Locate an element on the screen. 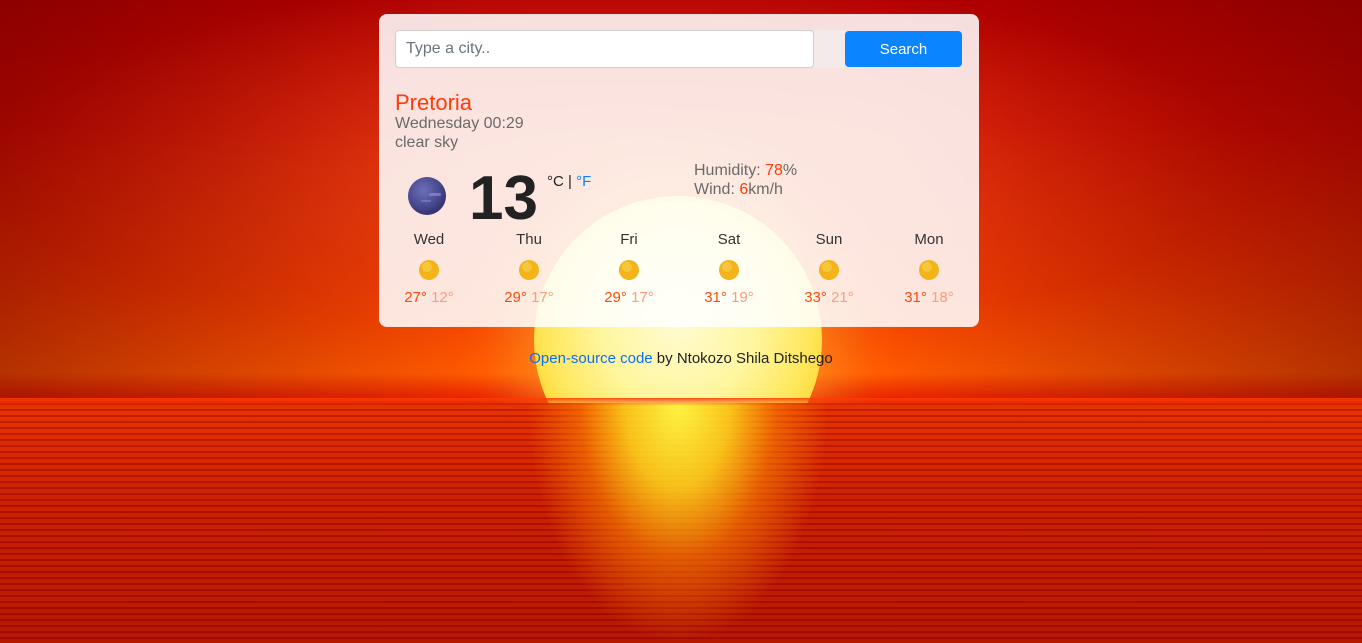 This screenshot has height=643, width=1362. unit-celsius: °C is located at coordinates (555, 181).